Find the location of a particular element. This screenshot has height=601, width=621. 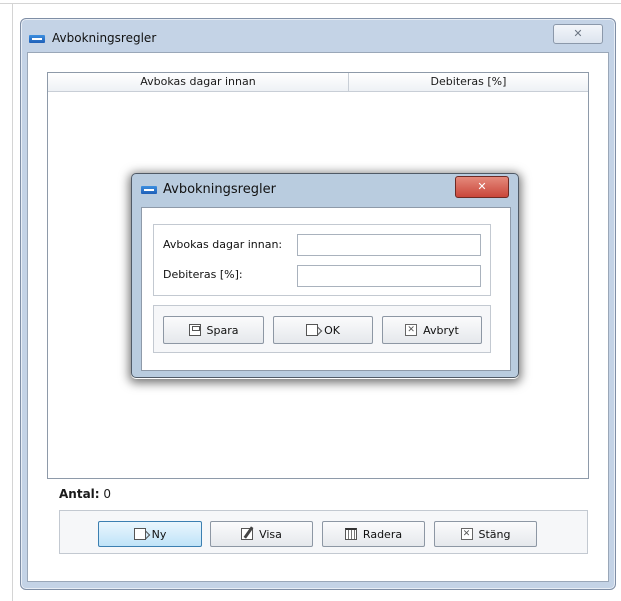

window-title: Avbokningsregler is located at coordinates (104, 38).